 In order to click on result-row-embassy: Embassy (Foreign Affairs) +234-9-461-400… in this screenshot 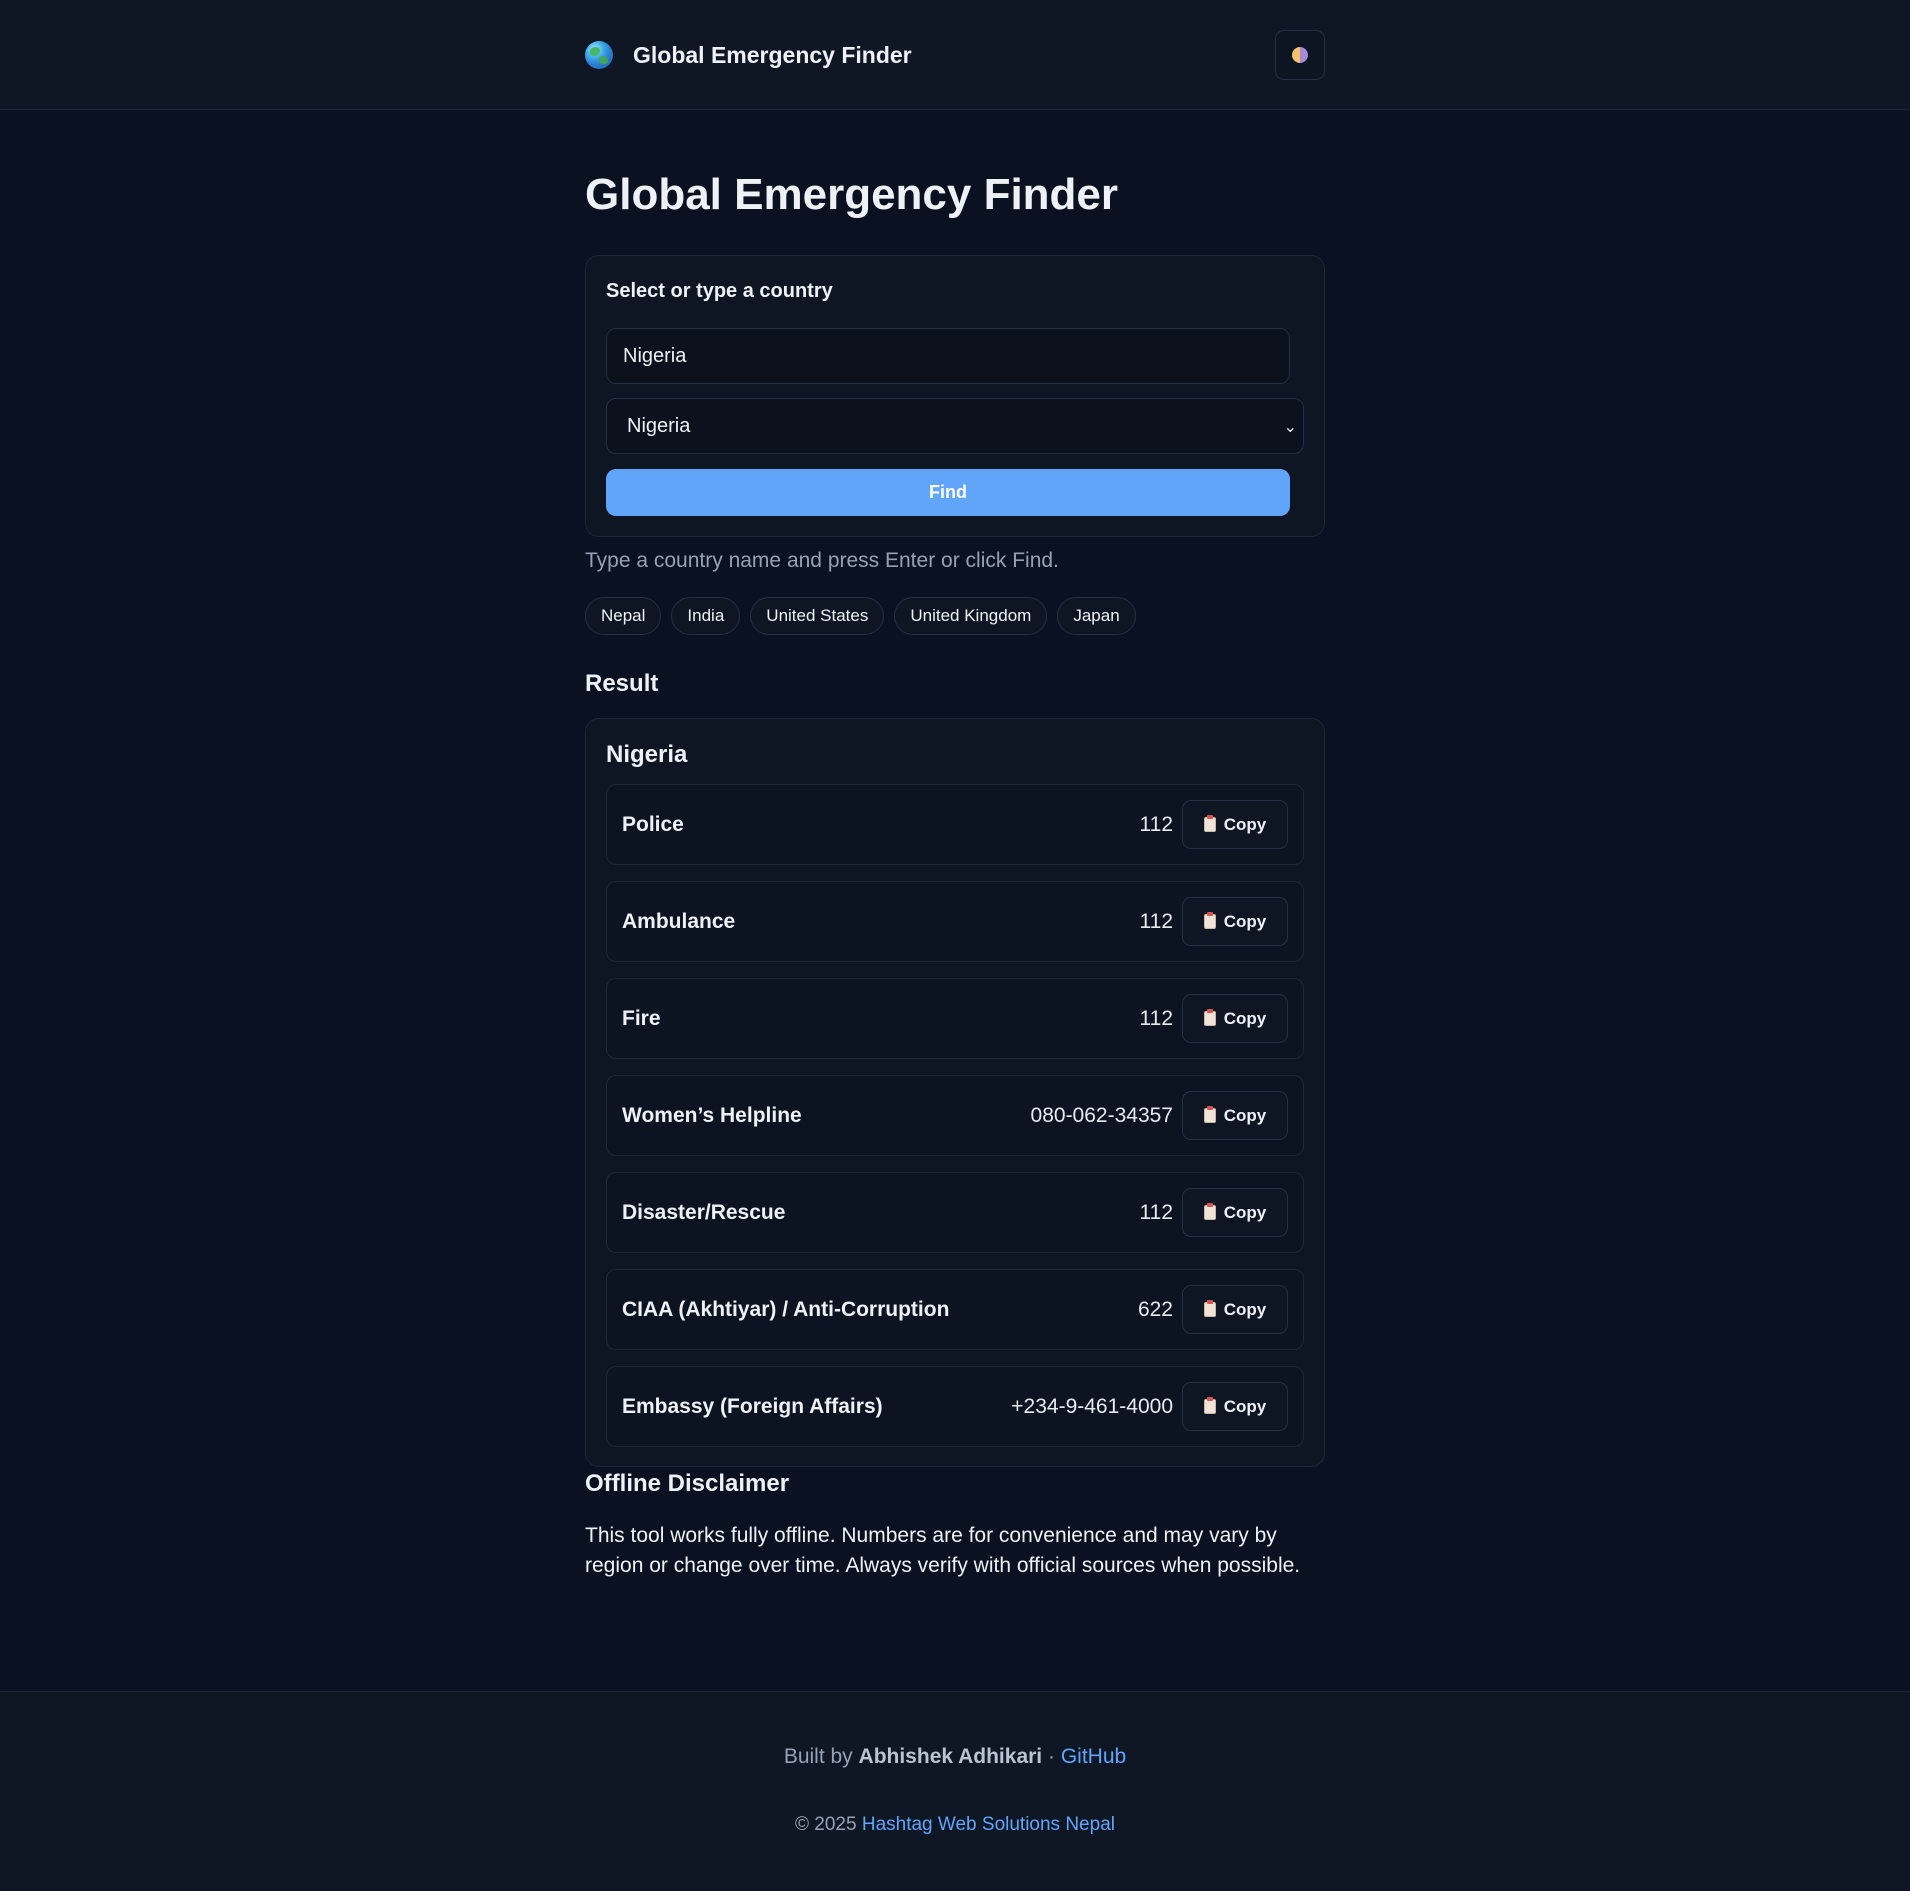, I will do `click(955, 1406)`.